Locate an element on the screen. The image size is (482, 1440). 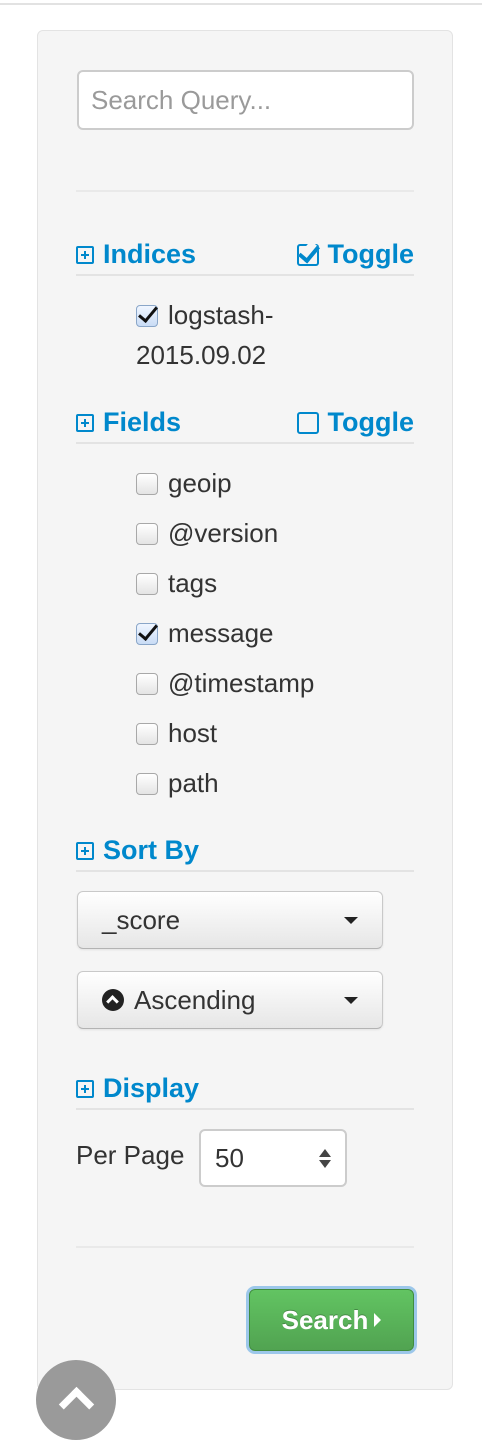
list-item: @timestamp is located at coordinates (225, 683).